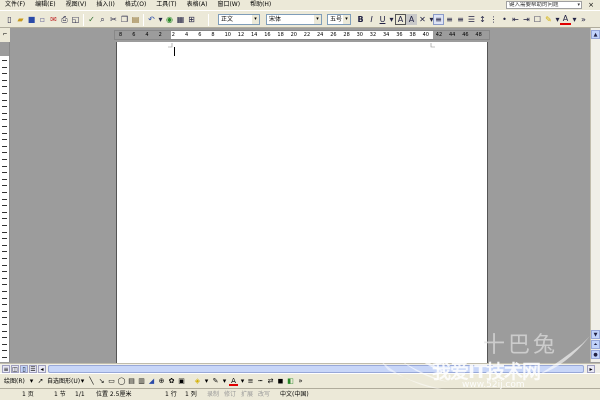  I want to click on copy-icon: ❐, so click(124, 19).